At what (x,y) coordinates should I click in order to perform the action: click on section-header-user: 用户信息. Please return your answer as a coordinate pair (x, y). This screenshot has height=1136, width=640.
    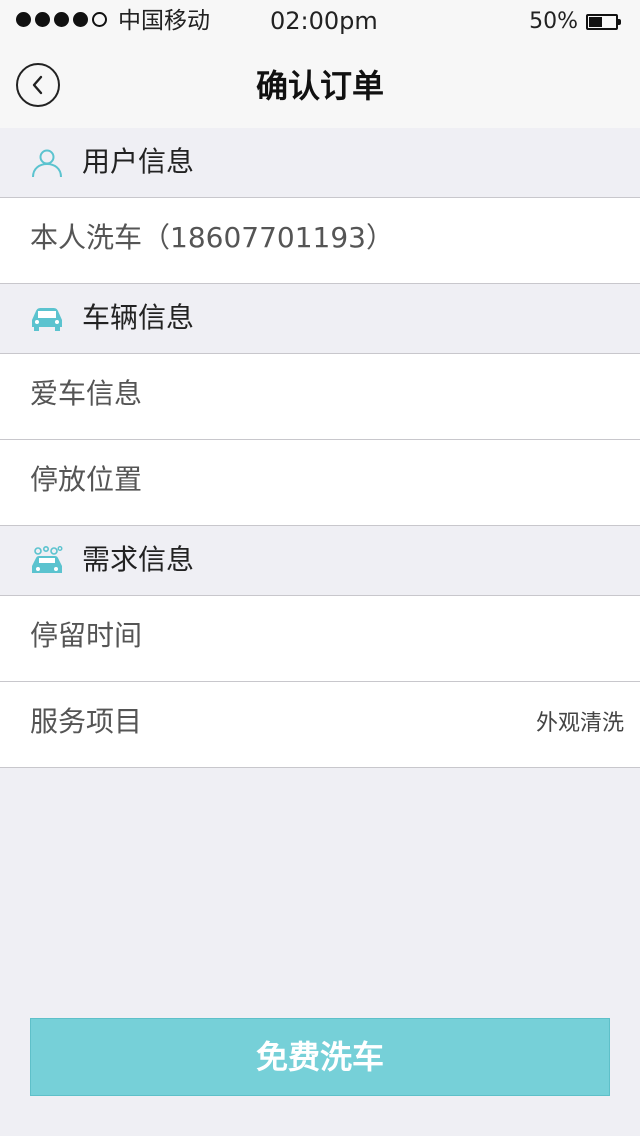
    Looking at the image, I should click on (320, 163).